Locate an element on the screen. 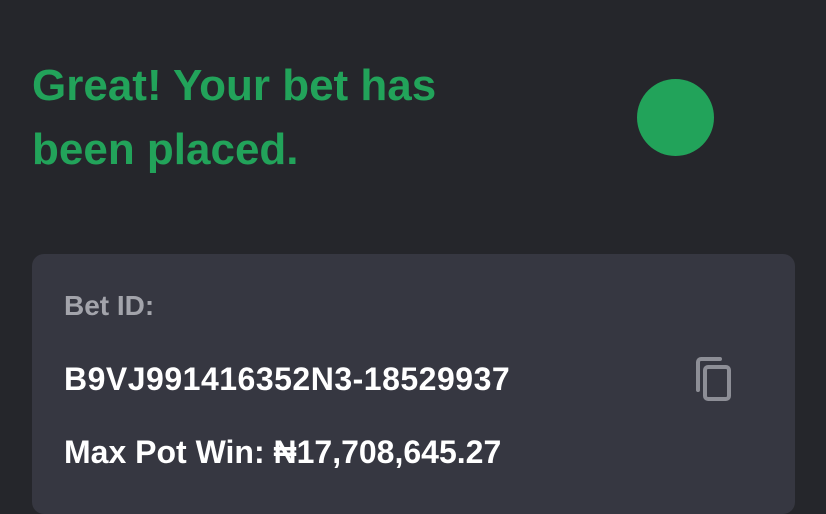 The width and height of the screenshot is (826, 514). bet-id-value: B9VJ991416352N3-18529937 is located at coordinates (287, 379).